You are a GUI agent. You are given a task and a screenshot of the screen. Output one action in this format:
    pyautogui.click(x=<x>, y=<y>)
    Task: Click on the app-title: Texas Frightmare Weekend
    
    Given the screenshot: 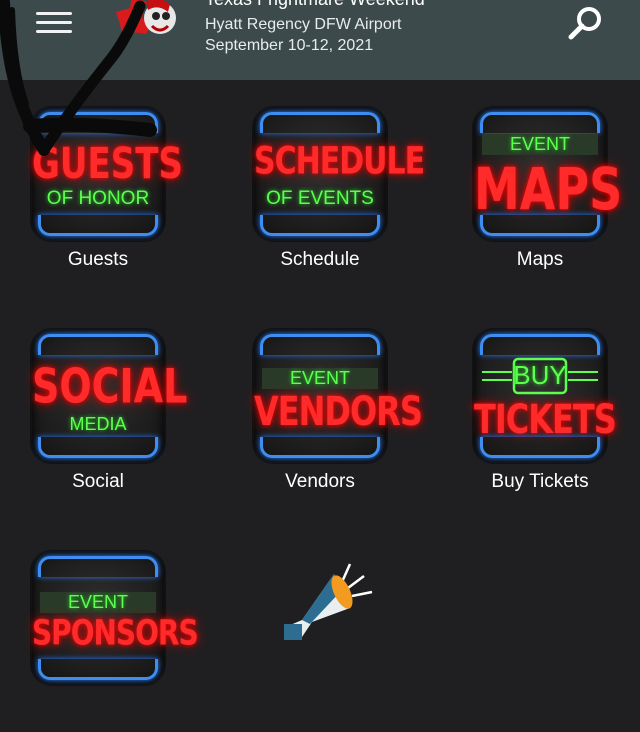 What is the action you would take?
    pyautogui.click(x=315, y=5)
    